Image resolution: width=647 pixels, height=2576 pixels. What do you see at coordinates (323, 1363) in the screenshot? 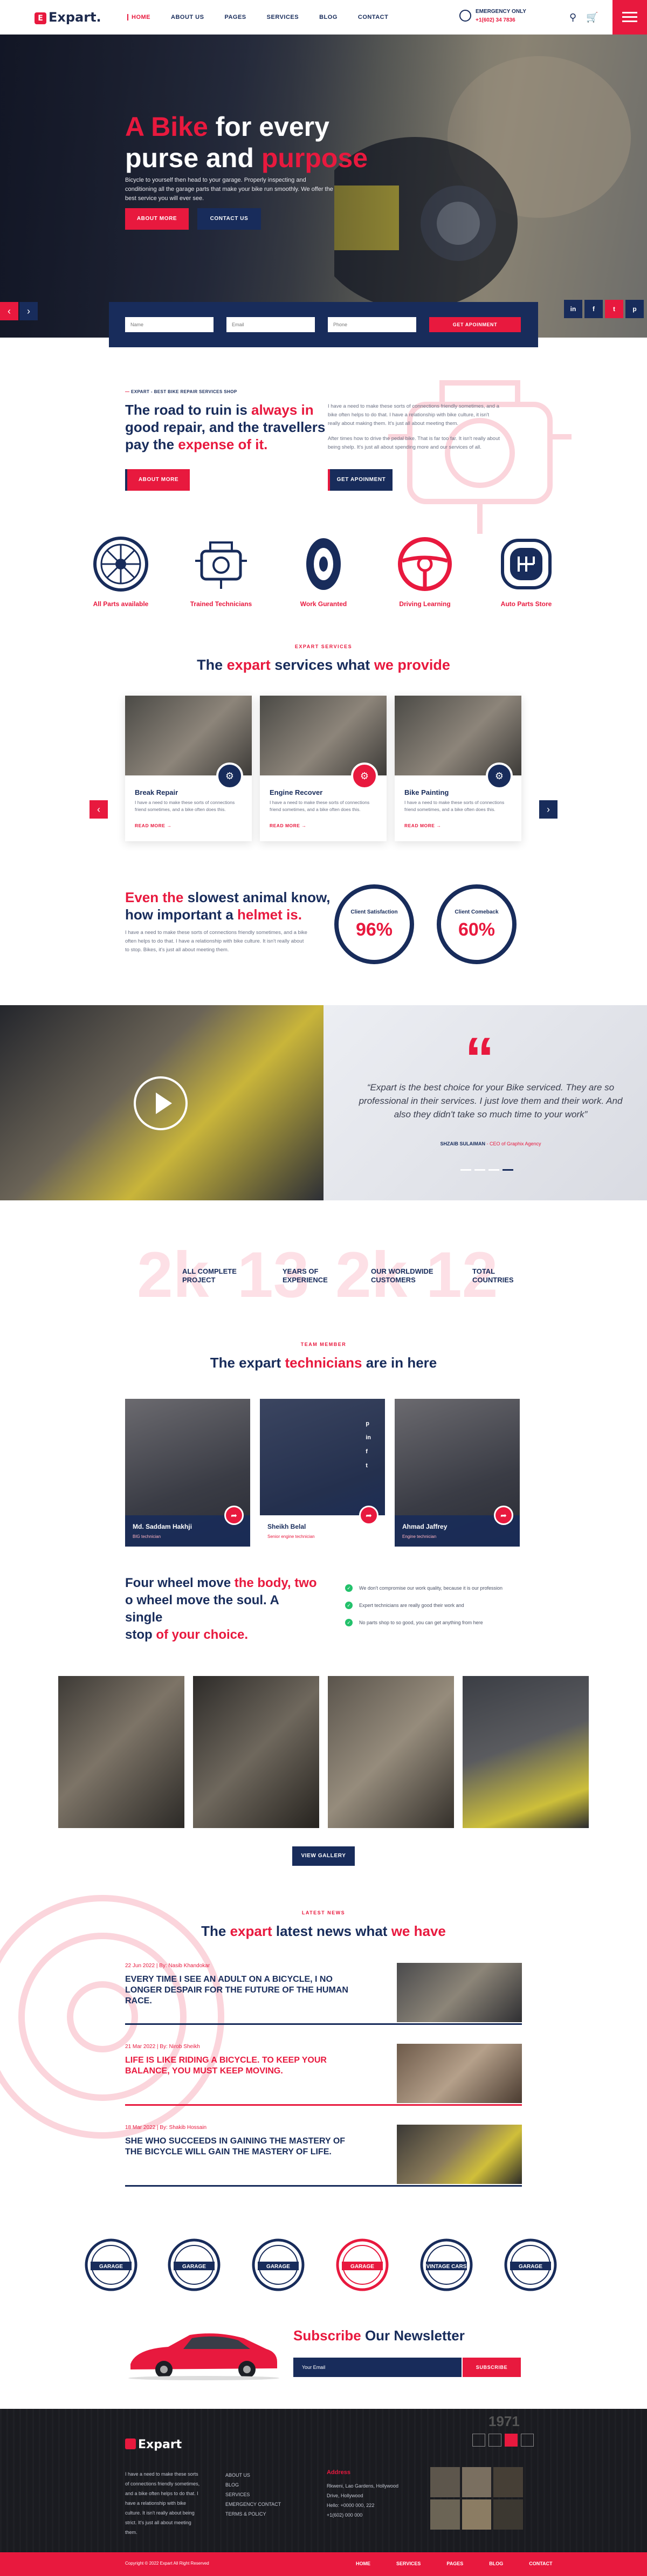
I see `team-heading: The expart technicians are in here` at bounding box center [323, 1363].